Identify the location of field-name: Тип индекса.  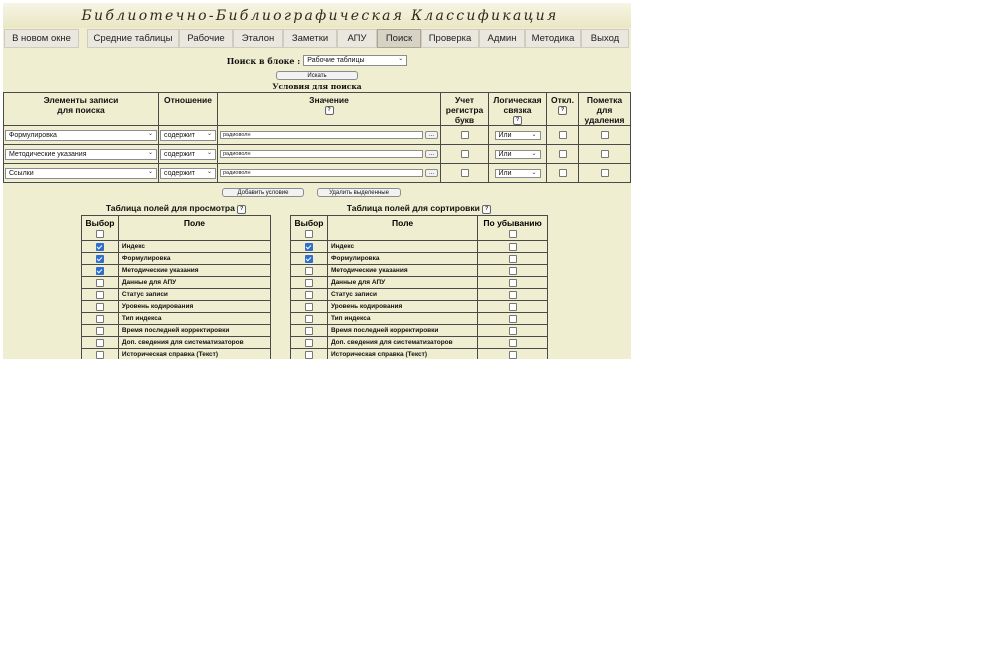
(402, 319).